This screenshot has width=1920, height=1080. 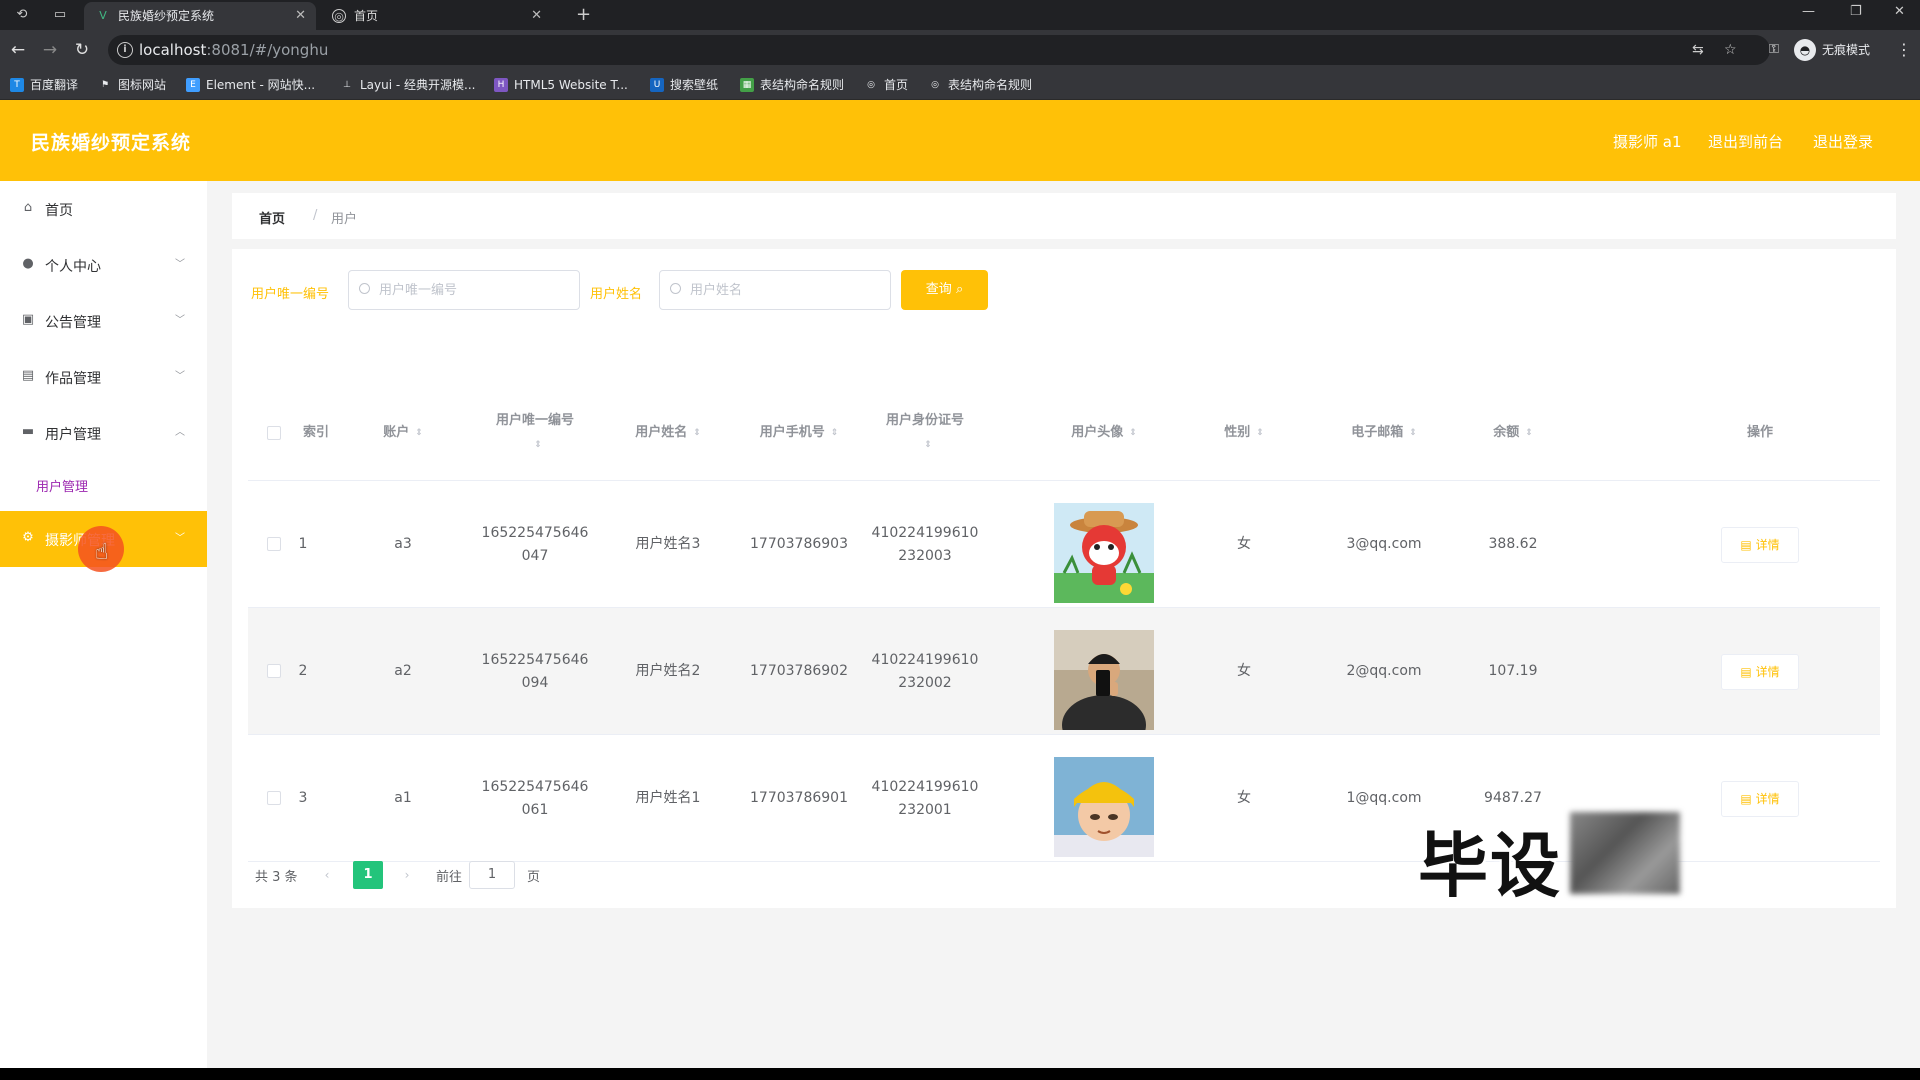 I want to click on cell-uid: 165225475646 094, so click(x=535, y=671).